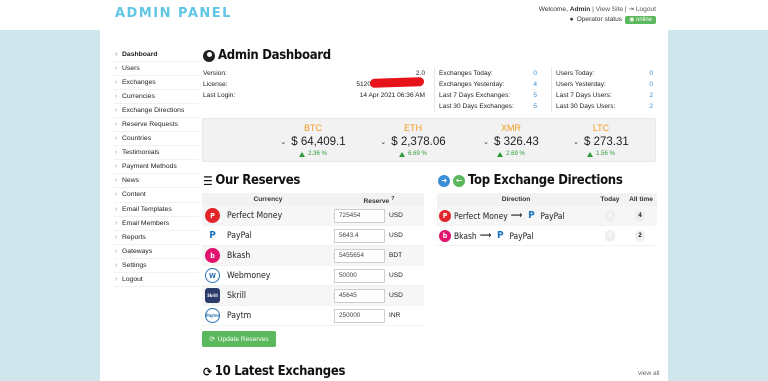 This screenshot has width=768, height=381. What do you see at coordinates (215, 84) in the screenshot?
I see `license-label: License:` at bounding box center [215, 84].